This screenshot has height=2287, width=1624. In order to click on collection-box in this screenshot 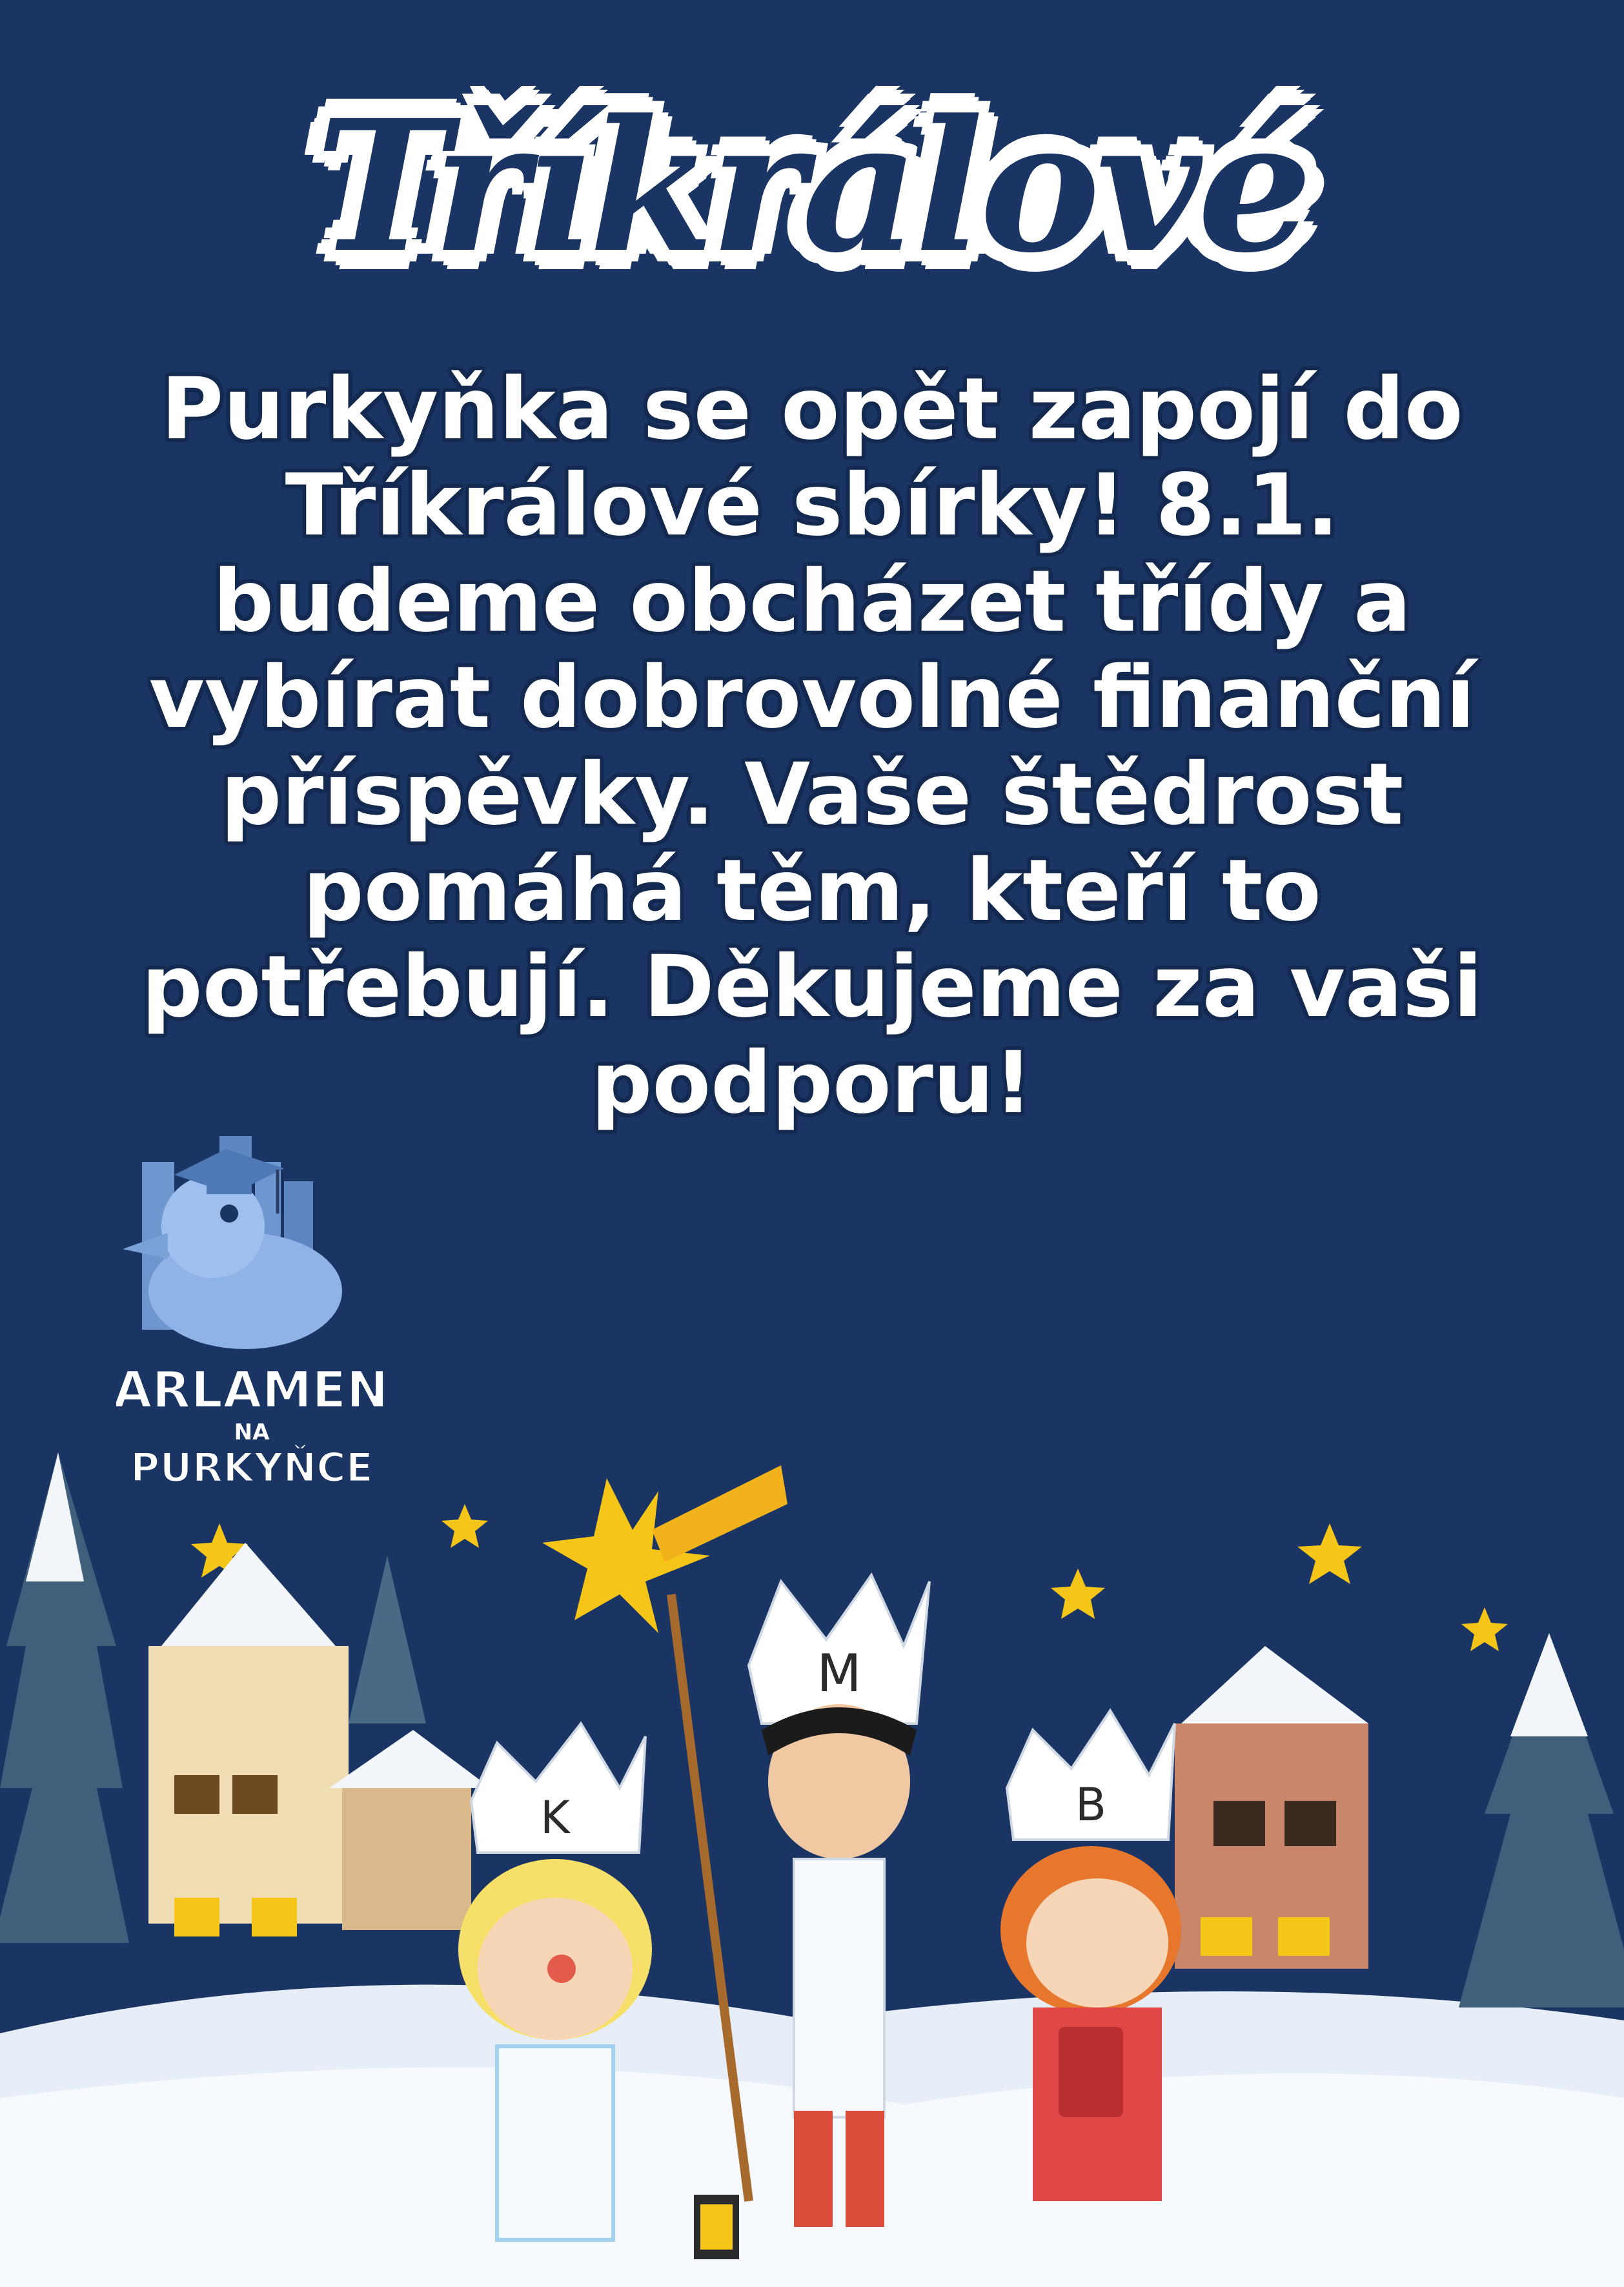, I will do `click(1091, 2072)`.